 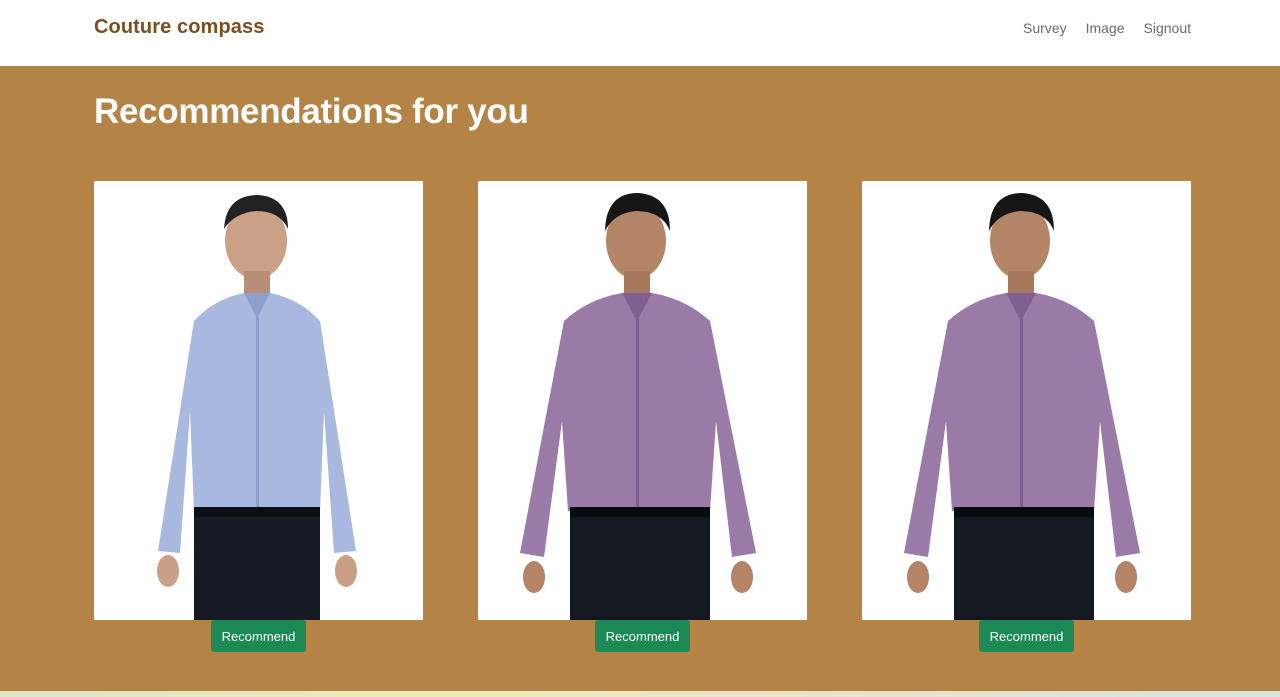 I want to click on nav-links: Survey Image Signout, so click(x=1107, y=28).